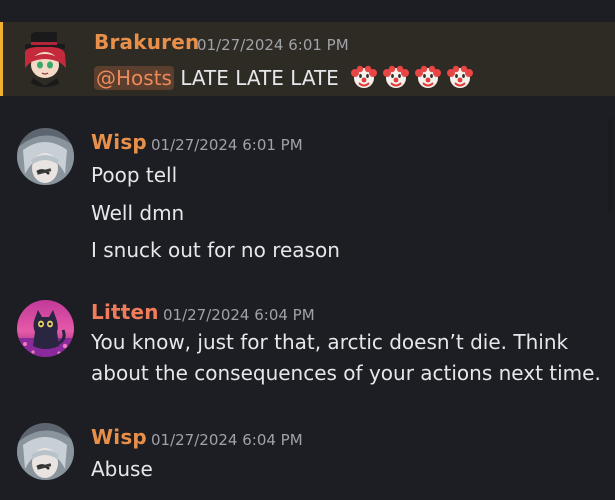 The width and height of the screenshot is (615, 500). I want to click on message-text: Poop tell, so click(134, 175).